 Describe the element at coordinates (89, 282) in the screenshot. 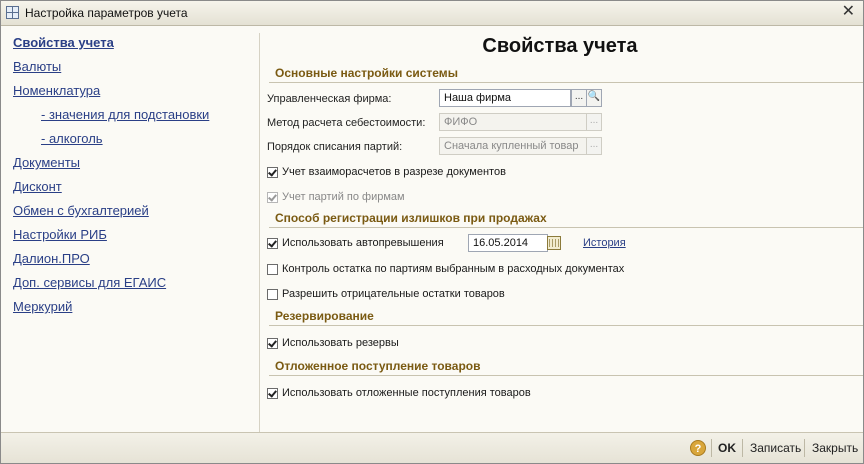

I see `nav-item-egais-services: Доп. сервисы для ЕГАИС` at that location.